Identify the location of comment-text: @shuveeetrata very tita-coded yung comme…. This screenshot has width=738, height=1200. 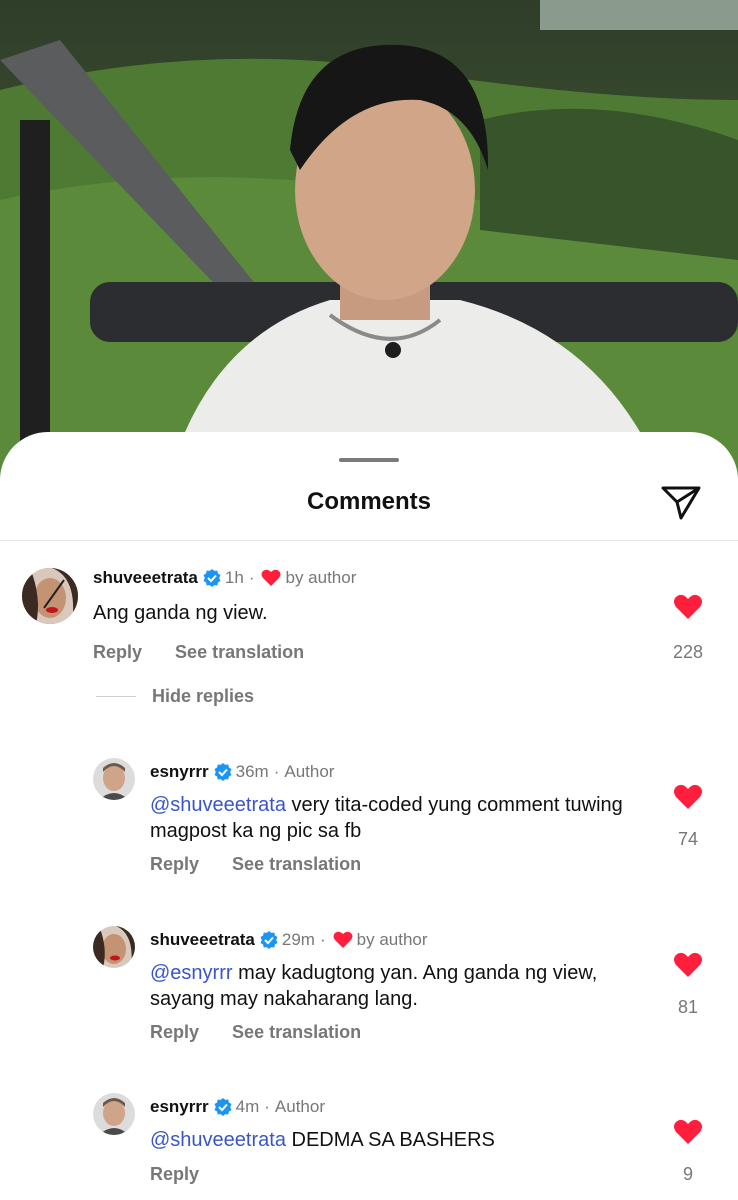
(400, 818).